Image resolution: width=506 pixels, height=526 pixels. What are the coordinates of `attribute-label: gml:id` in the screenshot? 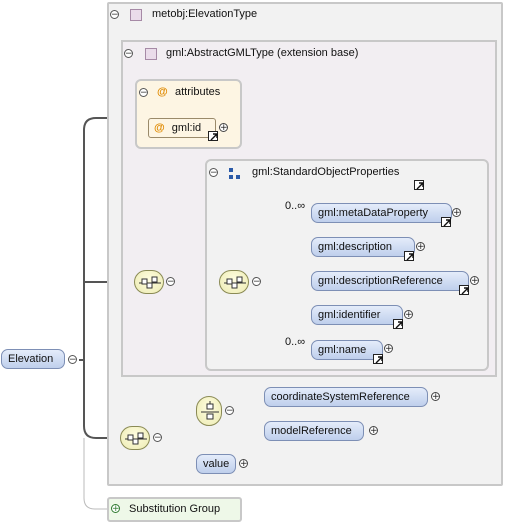 It's located at (186, 128).